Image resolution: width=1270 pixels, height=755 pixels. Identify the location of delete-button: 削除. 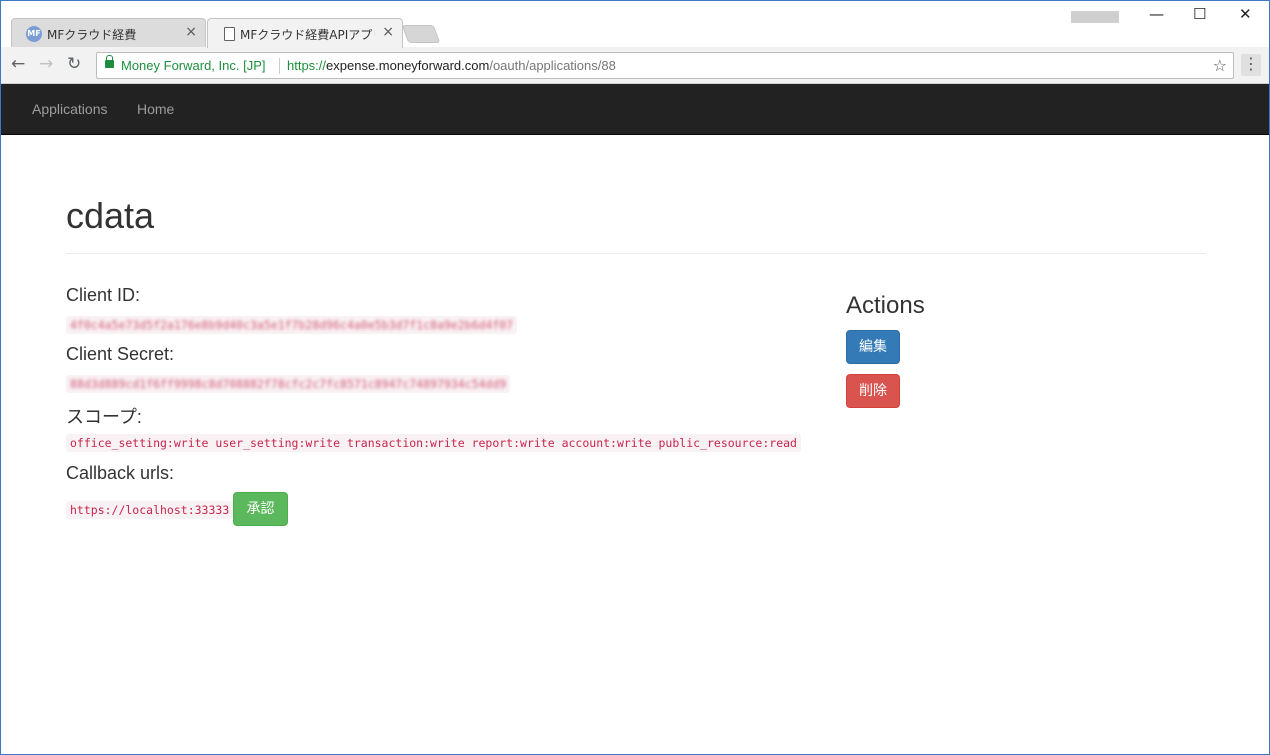
(873, 391).